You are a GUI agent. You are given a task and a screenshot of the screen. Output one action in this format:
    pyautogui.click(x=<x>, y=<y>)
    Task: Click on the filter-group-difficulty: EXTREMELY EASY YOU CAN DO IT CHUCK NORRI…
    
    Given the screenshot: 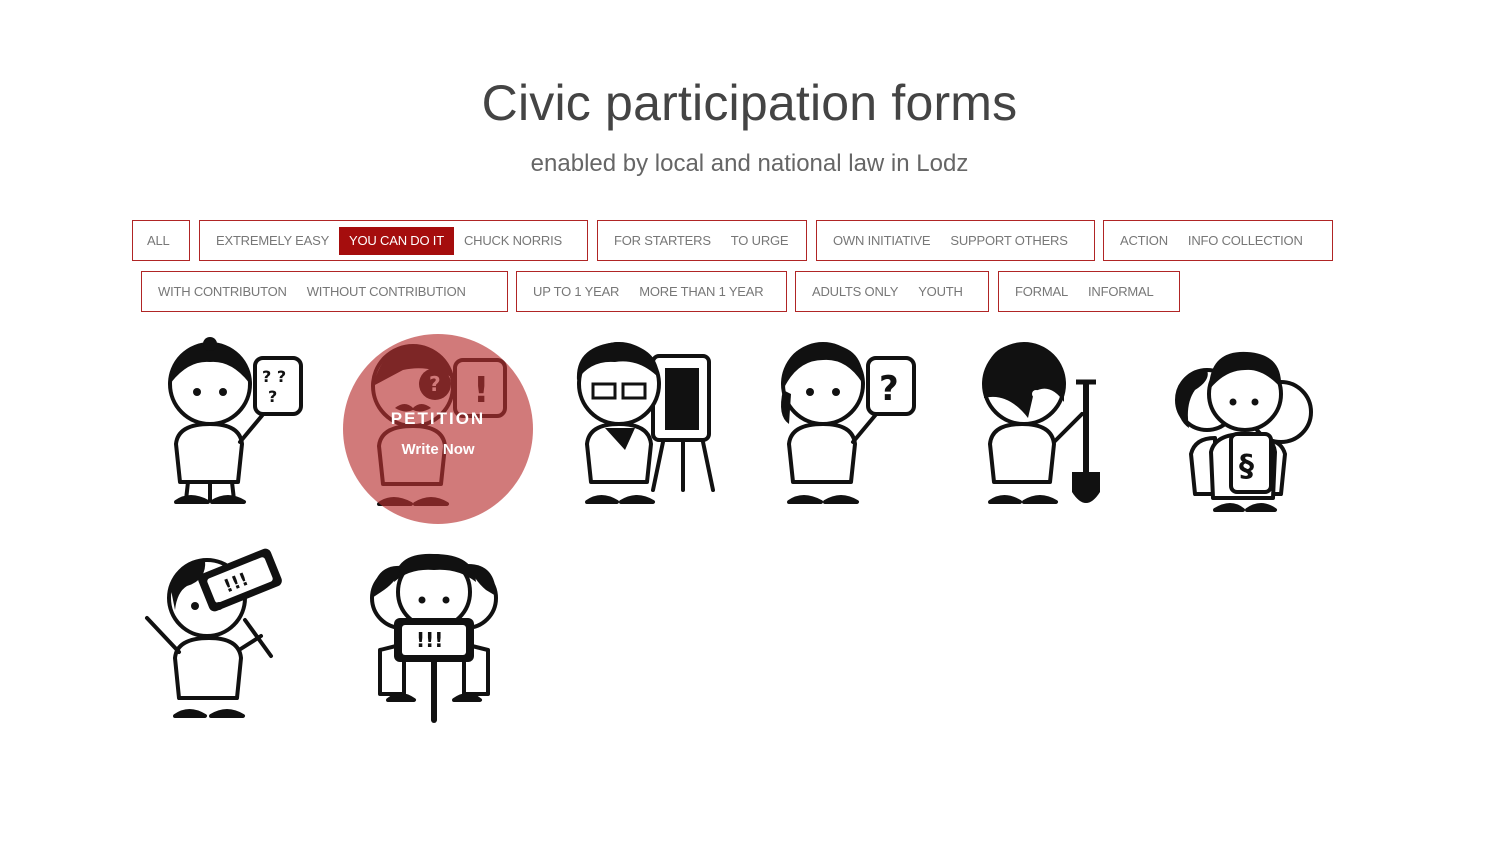 What is the action you would take?
    pyautogui.click(x=393, y=240)
    